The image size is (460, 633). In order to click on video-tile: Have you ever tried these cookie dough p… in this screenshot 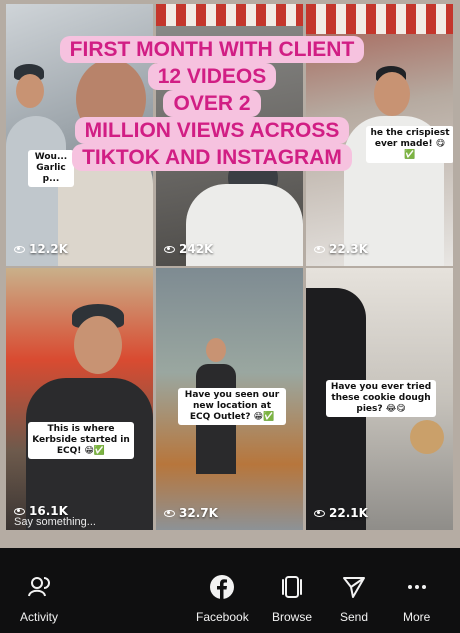, I will do `click(379, 399)`.